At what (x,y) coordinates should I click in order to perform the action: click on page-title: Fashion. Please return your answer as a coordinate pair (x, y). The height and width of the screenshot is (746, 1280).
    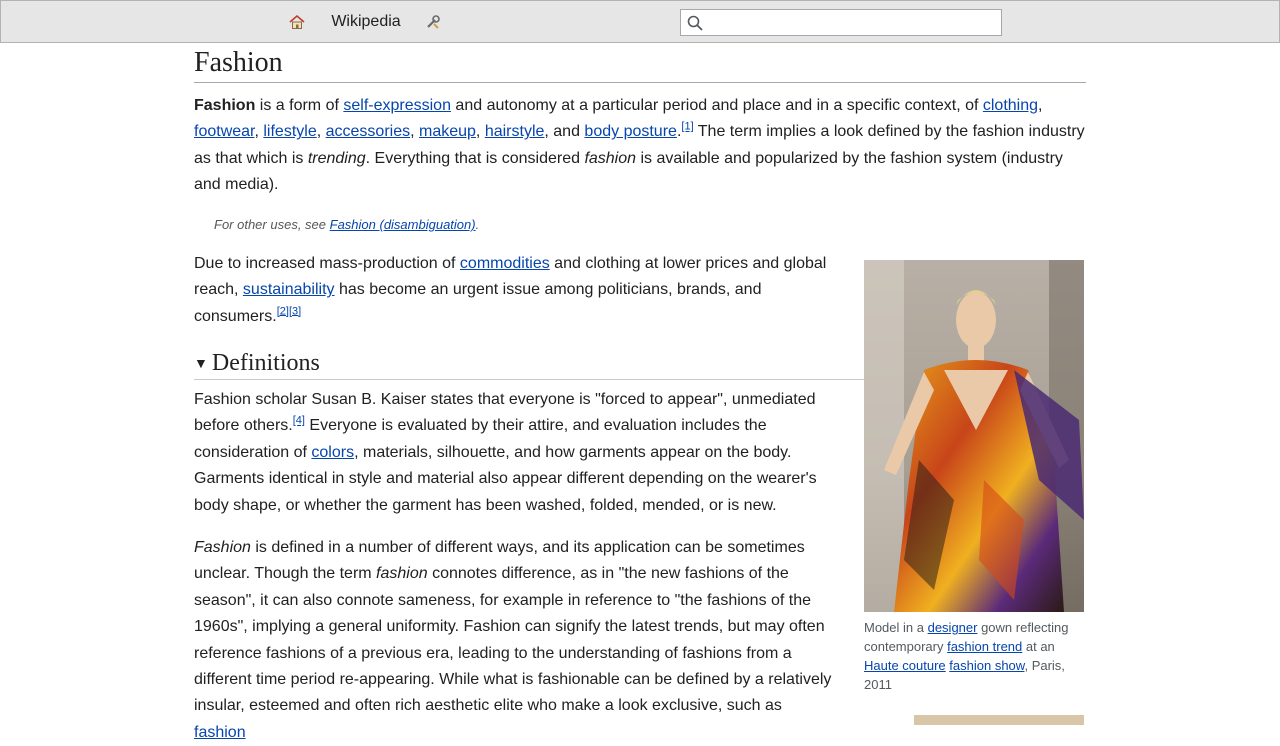
    Looking at the image, I should click on (640, 63).